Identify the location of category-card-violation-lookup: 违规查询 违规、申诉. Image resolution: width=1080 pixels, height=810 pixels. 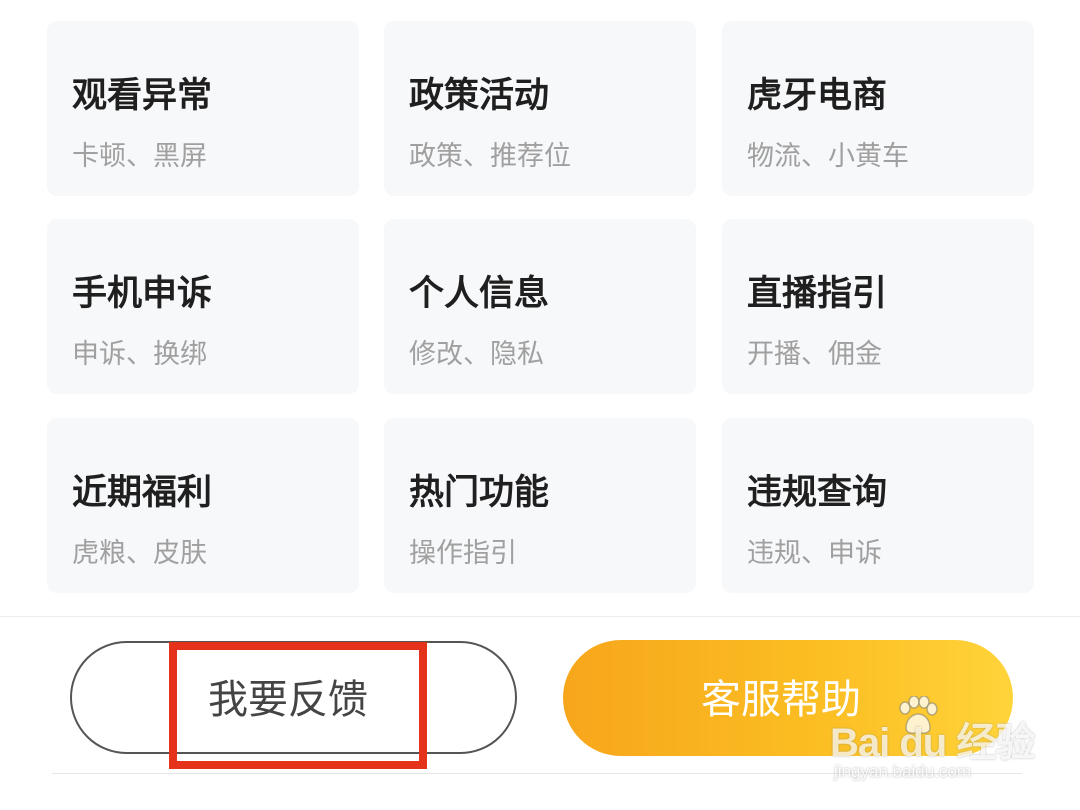
(878, 505).